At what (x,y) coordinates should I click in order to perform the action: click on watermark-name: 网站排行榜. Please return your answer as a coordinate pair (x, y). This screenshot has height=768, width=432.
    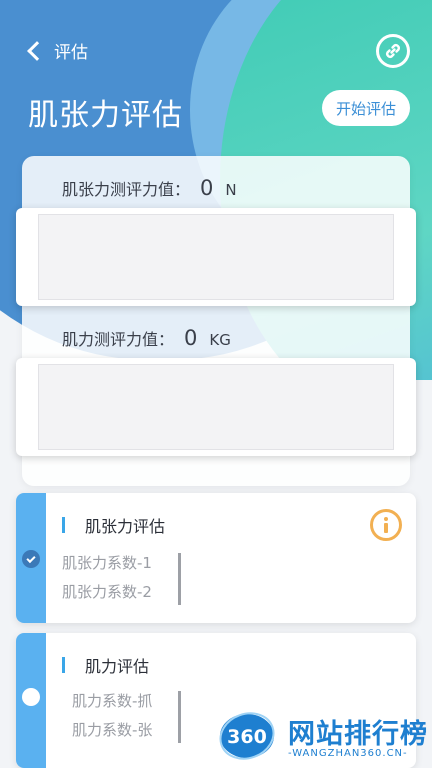
    Looking at the image, I should click on (358, 734).